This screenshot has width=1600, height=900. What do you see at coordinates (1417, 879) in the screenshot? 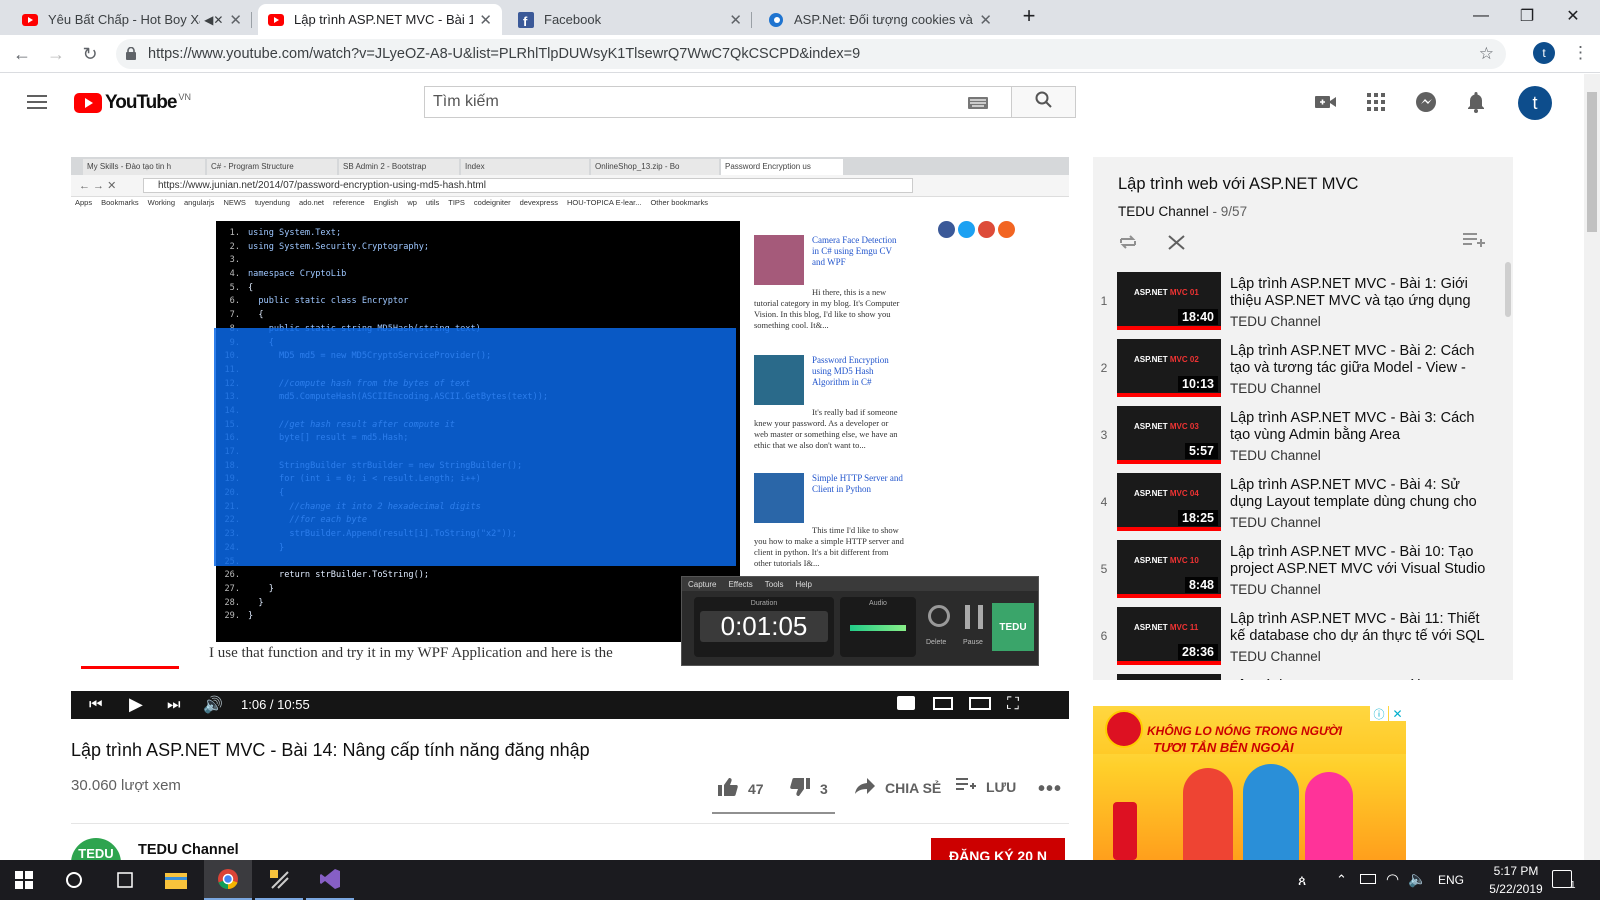
I see `volume-tray-icon: 🔈` at bounding box center [1417, 879].